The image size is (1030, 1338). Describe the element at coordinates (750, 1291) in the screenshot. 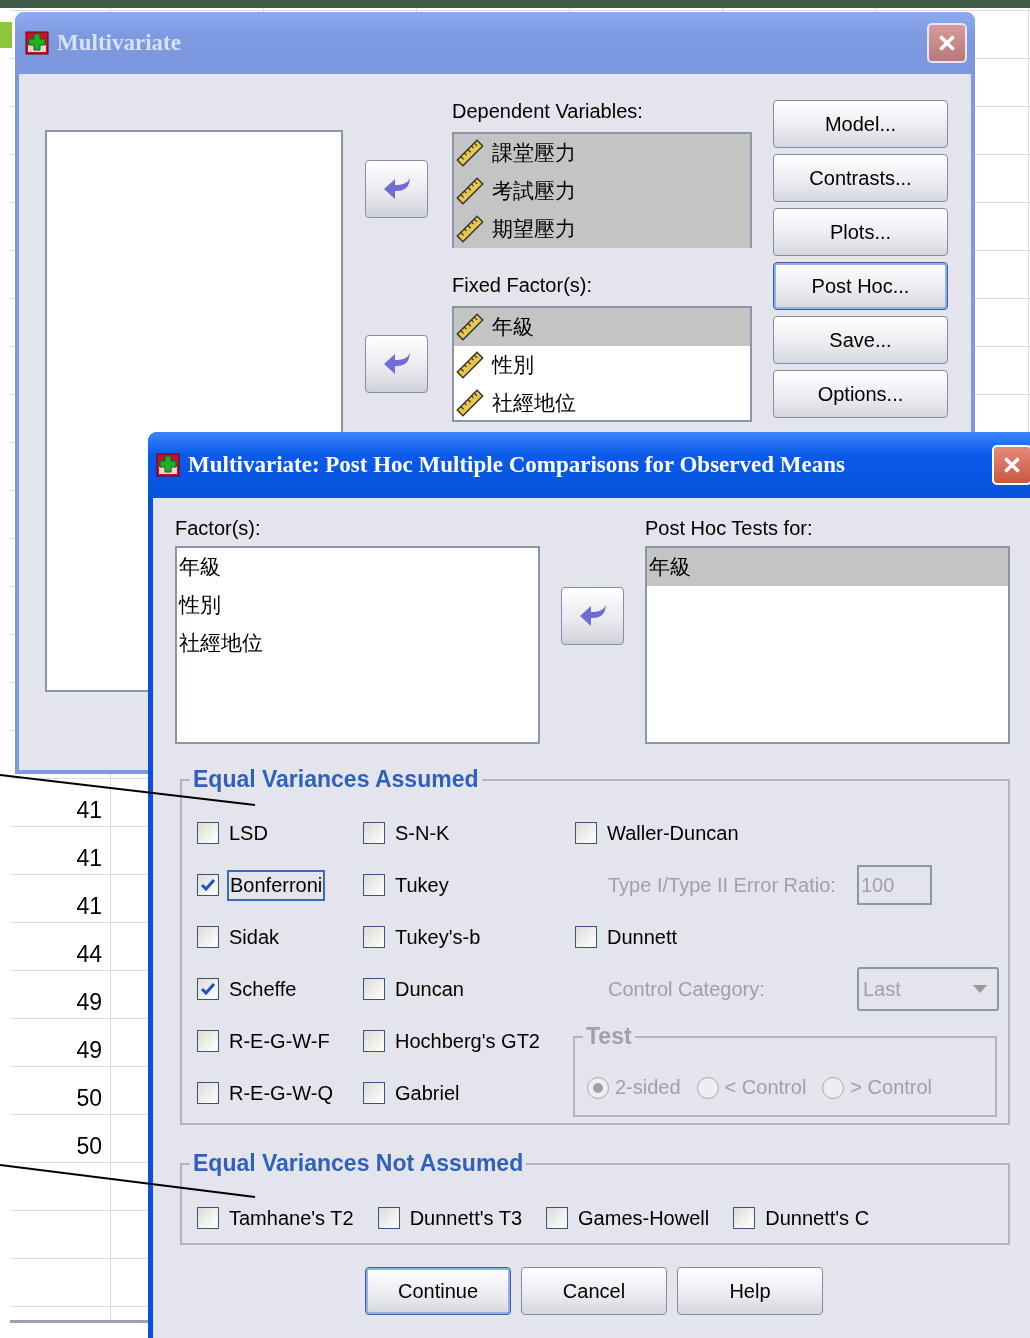

I see `dialog-button: Help` at that location.